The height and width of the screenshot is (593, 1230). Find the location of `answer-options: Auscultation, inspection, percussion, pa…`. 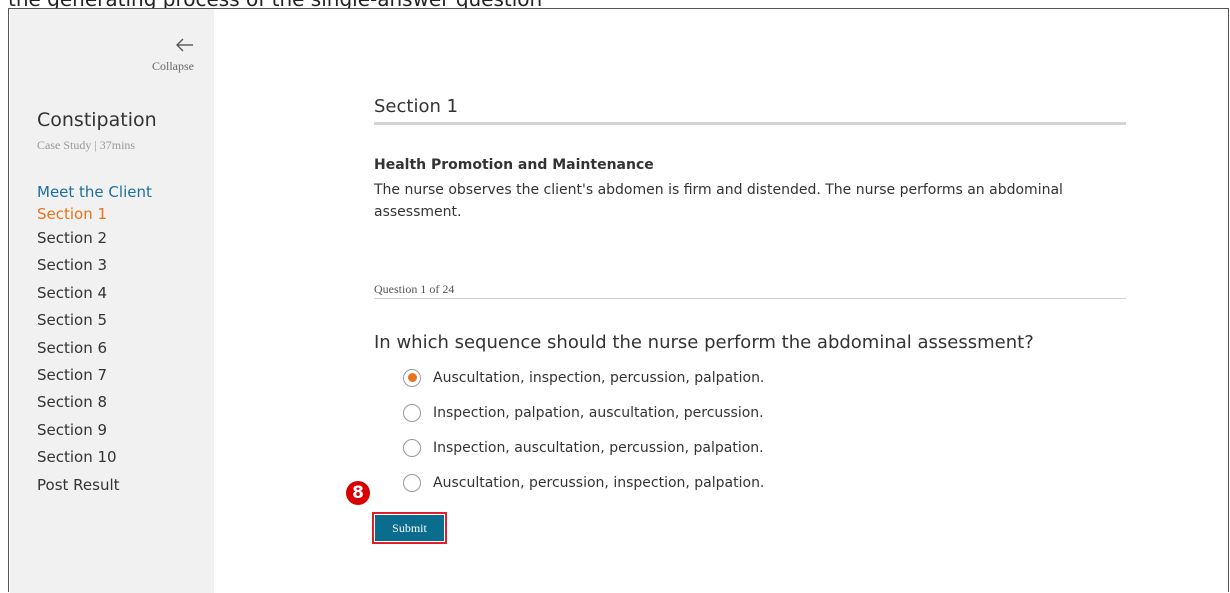

answer-options: Auscultation, inspection, percussion, pa… is located at coordinates (583, 430).